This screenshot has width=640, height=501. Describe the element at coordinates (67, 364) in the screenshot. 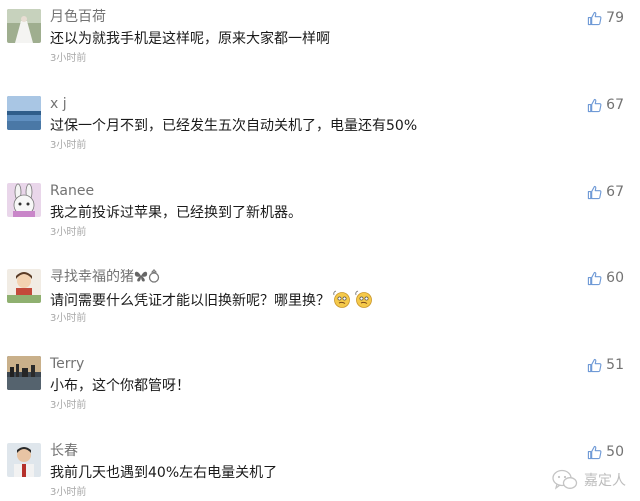

I see `comment-author: Terry` at that location.